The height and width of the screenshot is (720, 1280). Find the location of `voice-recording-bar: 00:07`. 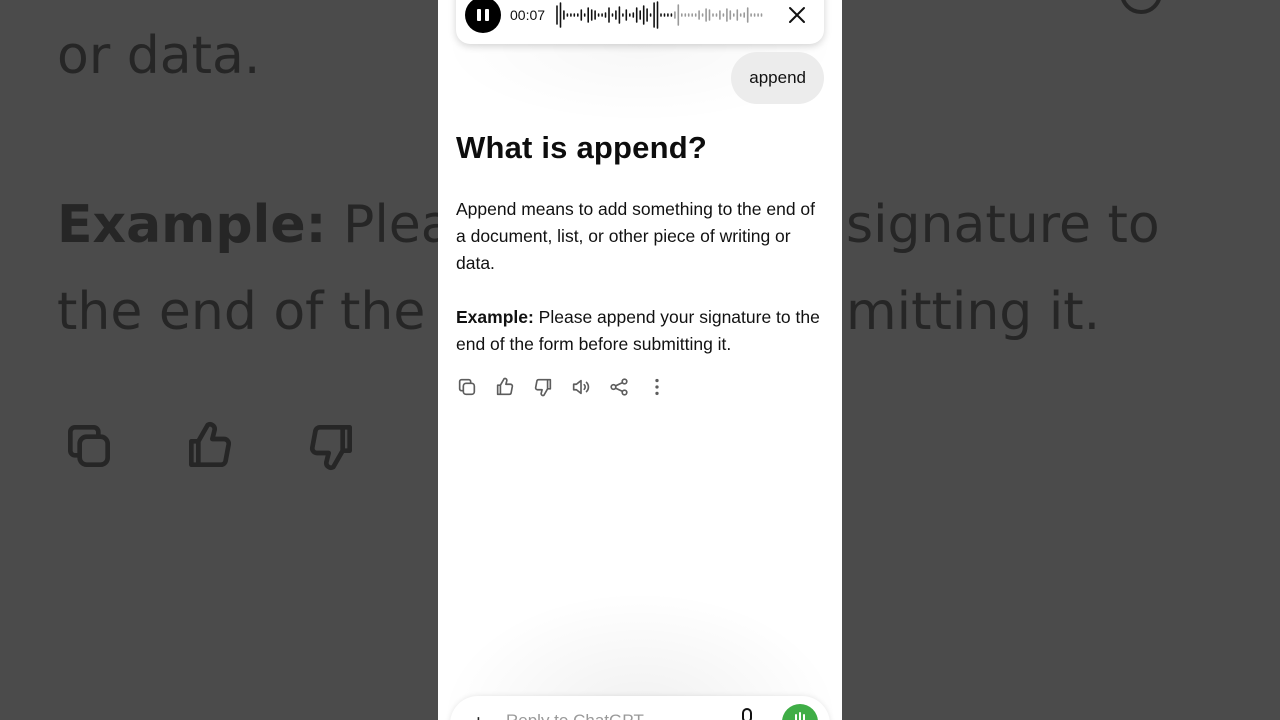

voice-recording-bar: 00:07 is located at coordinates (640, 22).